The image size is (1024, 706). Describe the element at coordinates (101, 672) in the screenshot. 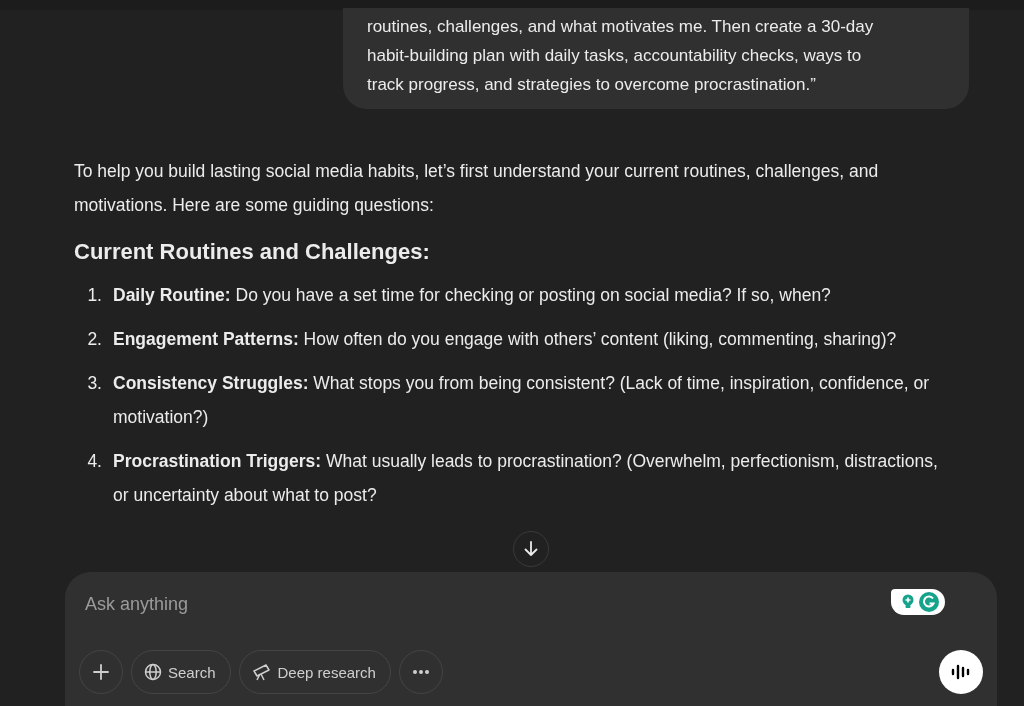

I see `plus-icon` at that location.